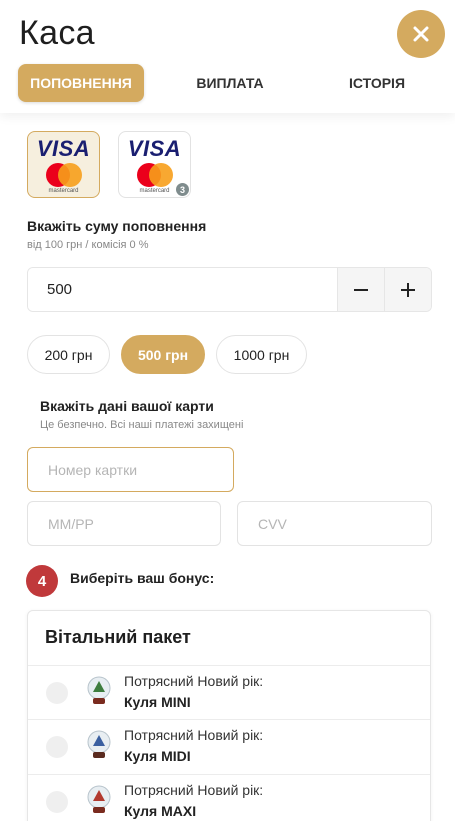 The width and height of the screenshot is (455, 821). I want to click on amount-label: Вкажіть суму поповнення, so click(117, 226).